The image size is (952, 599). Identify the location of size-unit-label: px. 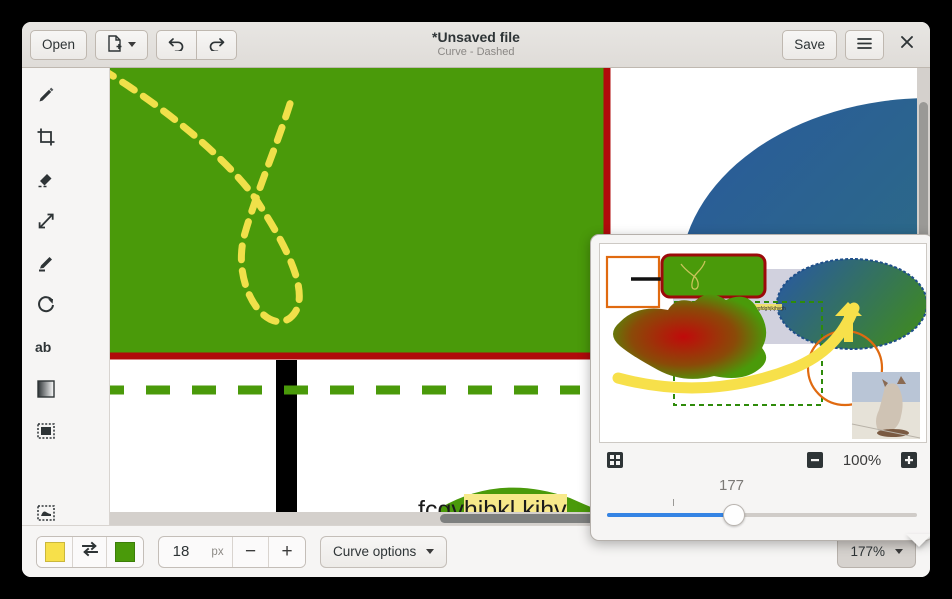
(218, 551).